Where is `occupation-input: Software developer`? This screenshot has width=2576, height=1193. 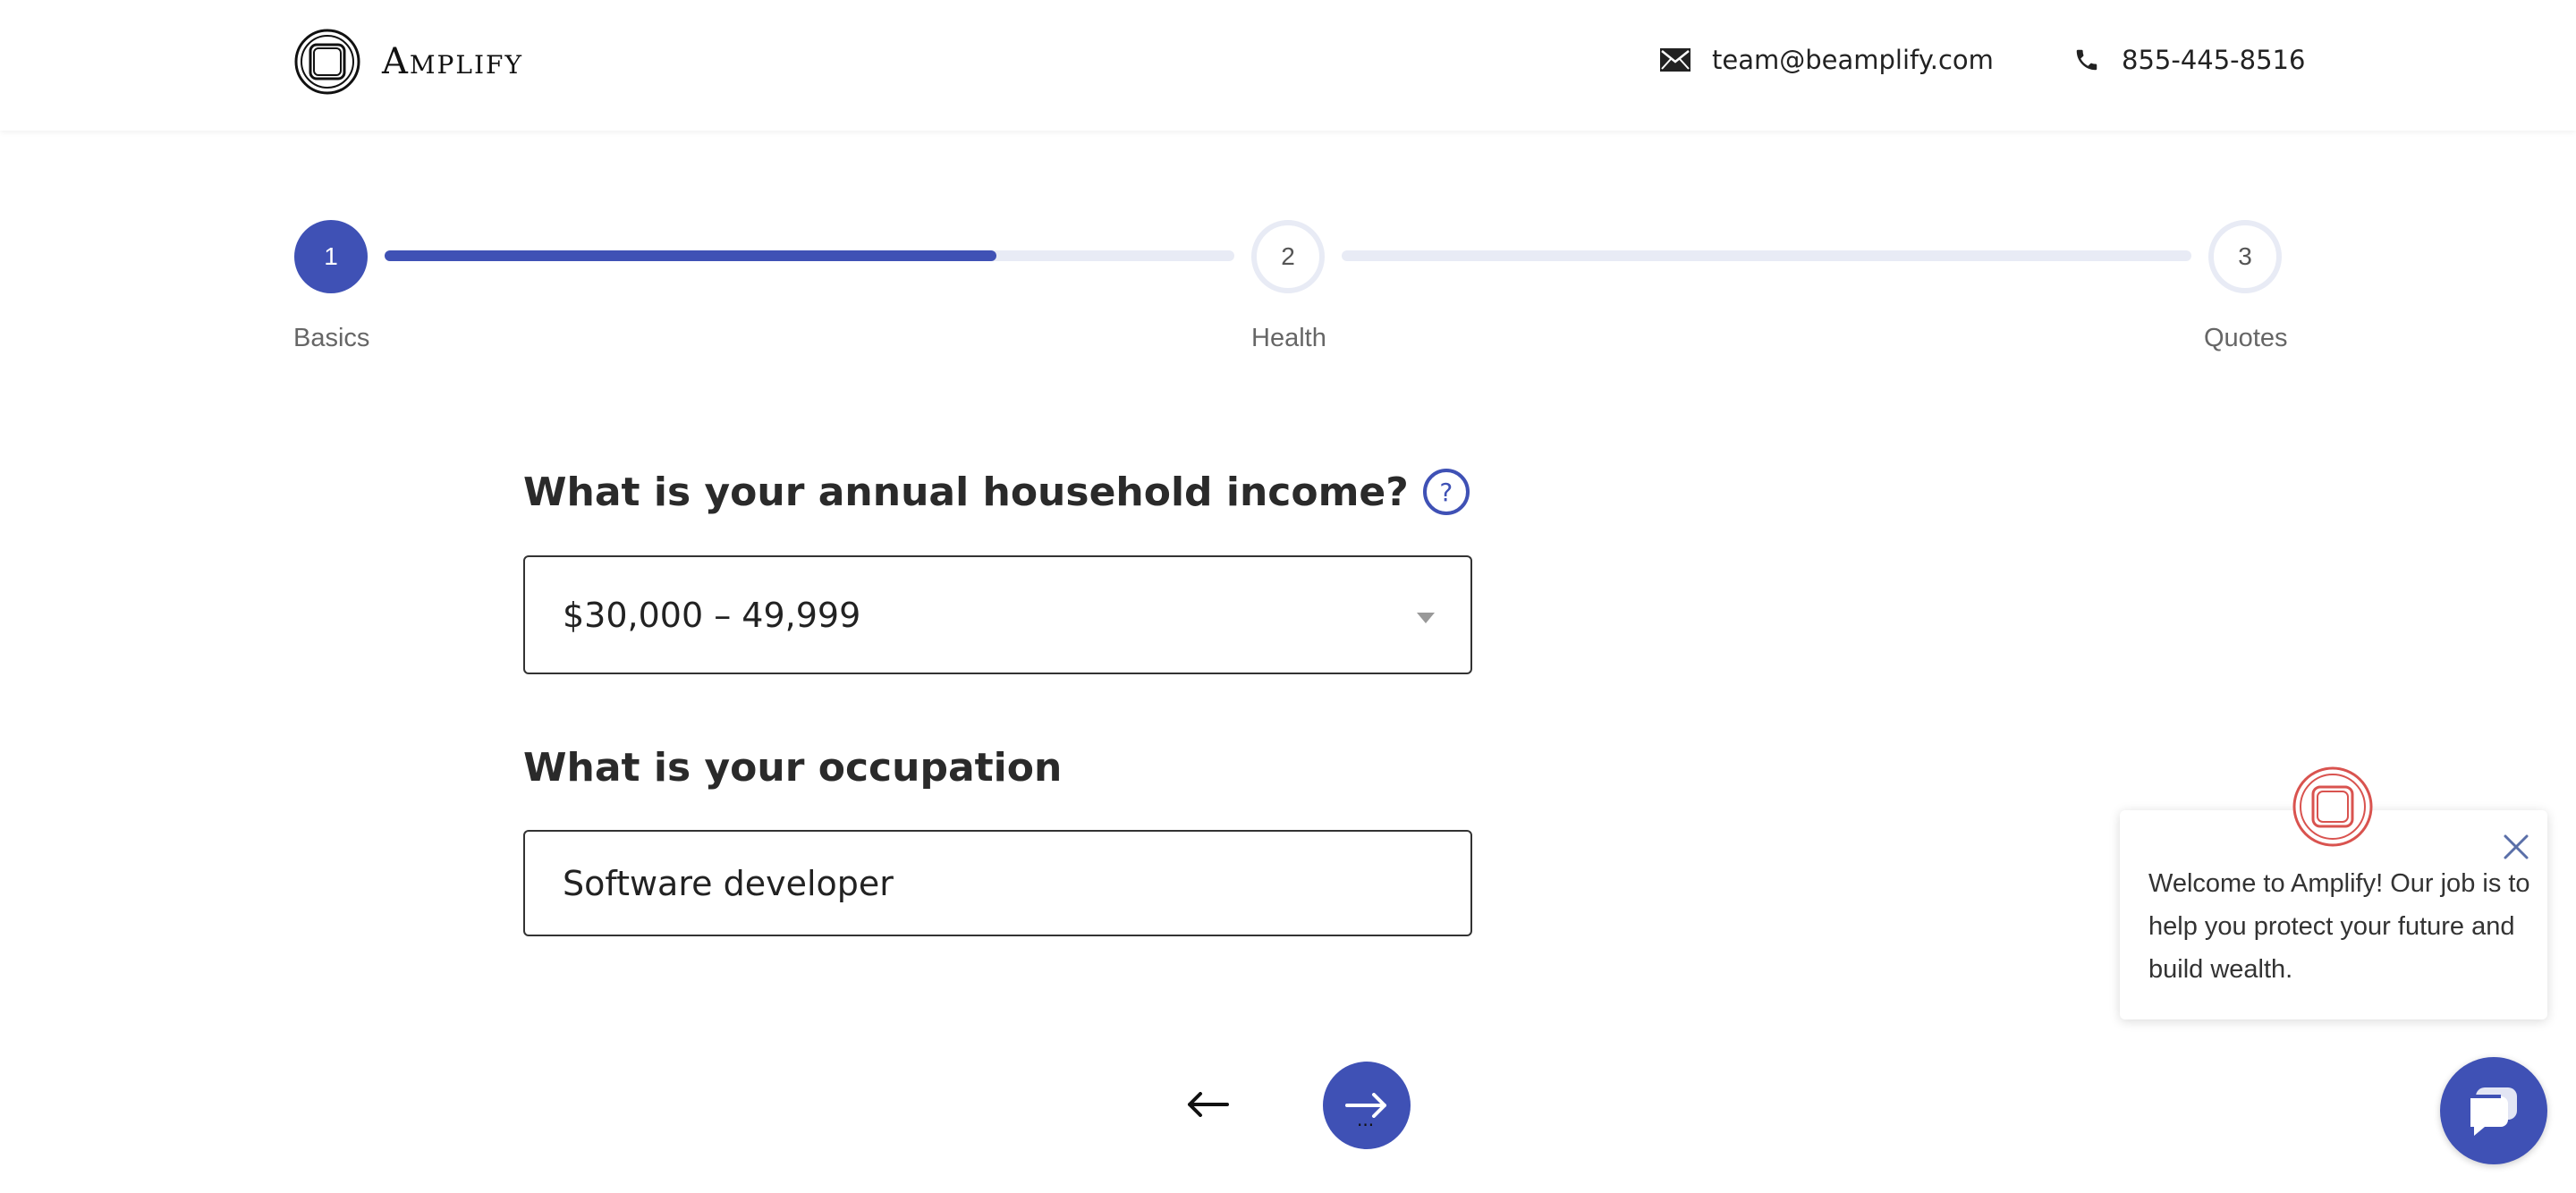
occupation-input: Software developer is located at coordinates (997, 883).